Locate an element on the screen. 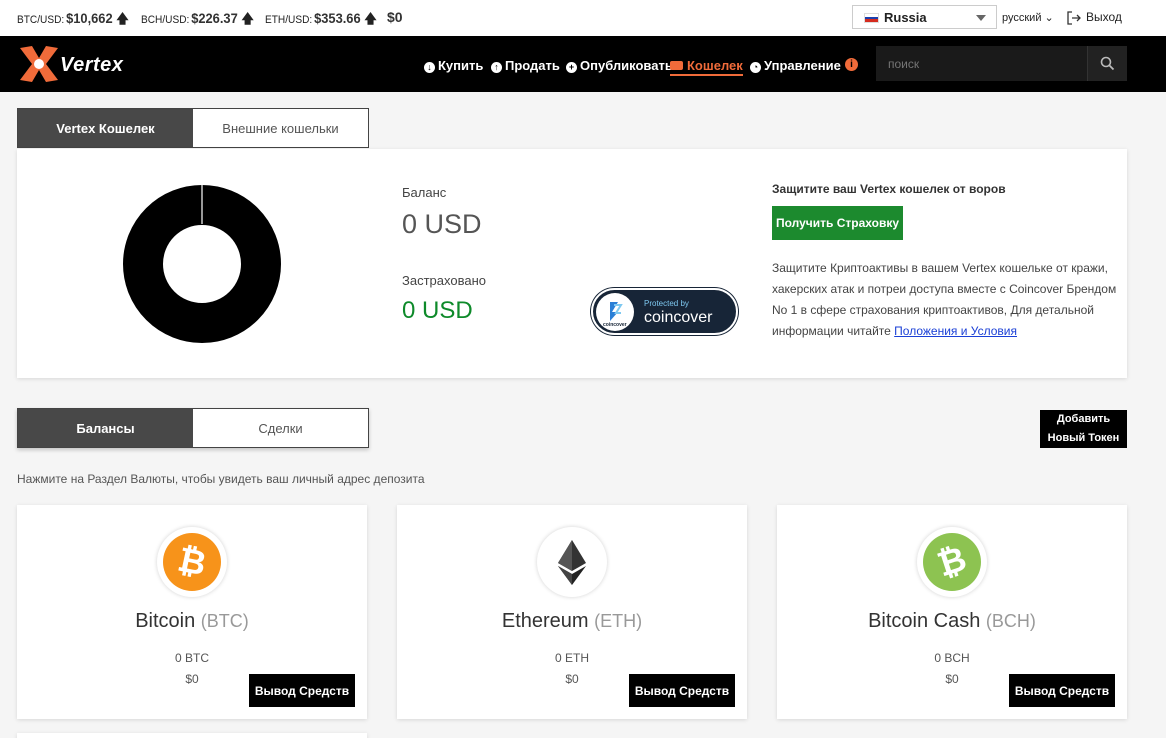 Image resolution: width=1166 pixels, height=738 pixels. bitcoin-cash-icon: ₿ is located at coordinates (952, 562).